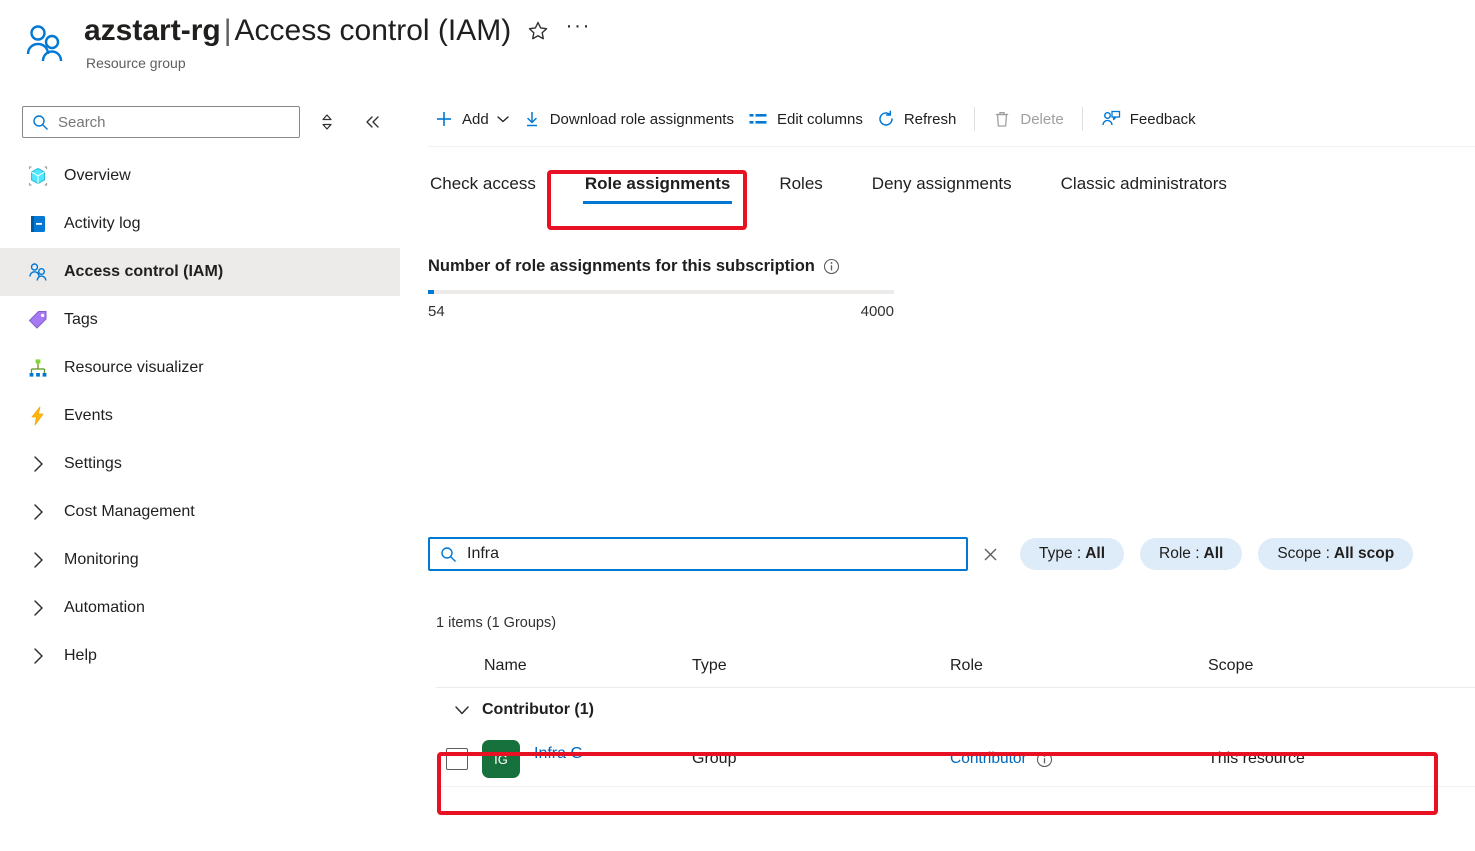  I want to click on tab-role-assignments: Role assignments, so click(657, 186).